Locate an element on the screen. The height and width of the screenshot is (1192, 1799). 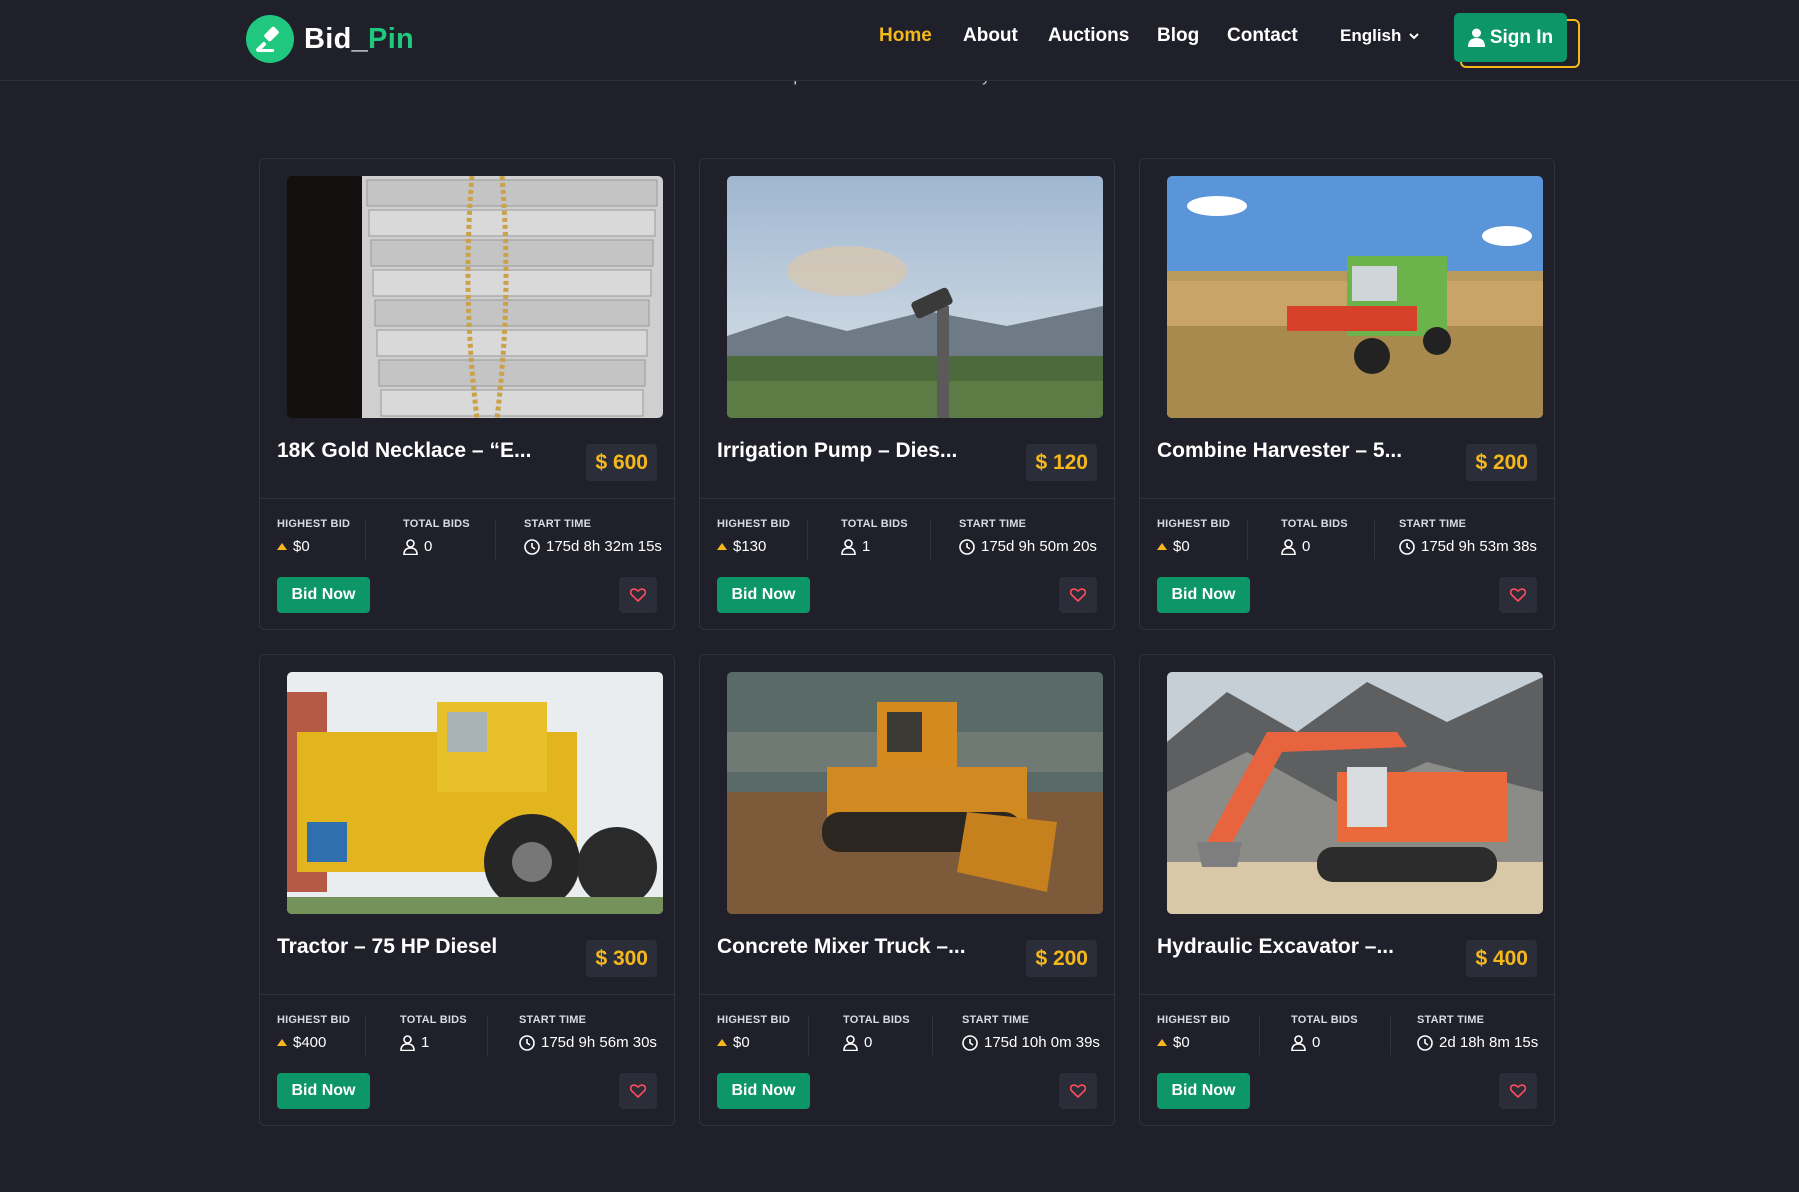
start-time-value: 175d 9h 50m 20s is located at coordinates (1039, 546).